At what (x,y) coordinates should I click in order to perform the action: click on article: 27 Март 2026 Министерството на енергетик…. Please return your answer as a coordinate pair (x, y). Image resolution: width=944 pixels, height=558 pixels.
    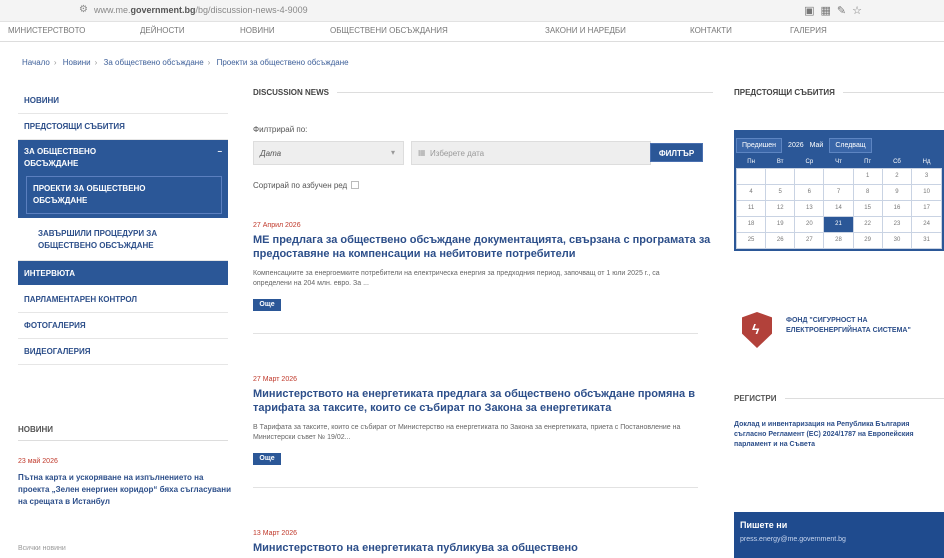
    Looking at the image, I should click on (483, 432).